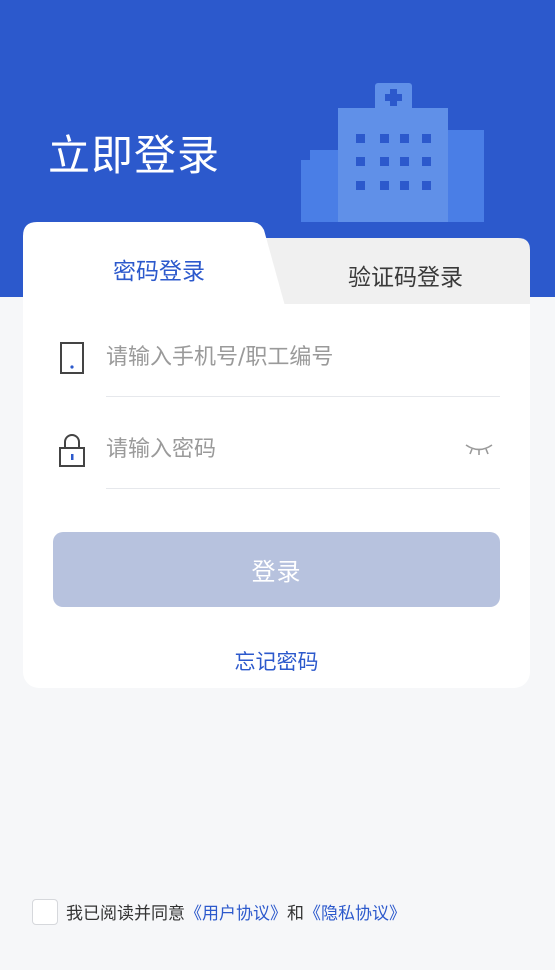 This screenshot has width=555, height=970. What do you see at coordinates (303, 488) in the screenshot?
I see `password-field-underline` at bounding box center [303, 488].